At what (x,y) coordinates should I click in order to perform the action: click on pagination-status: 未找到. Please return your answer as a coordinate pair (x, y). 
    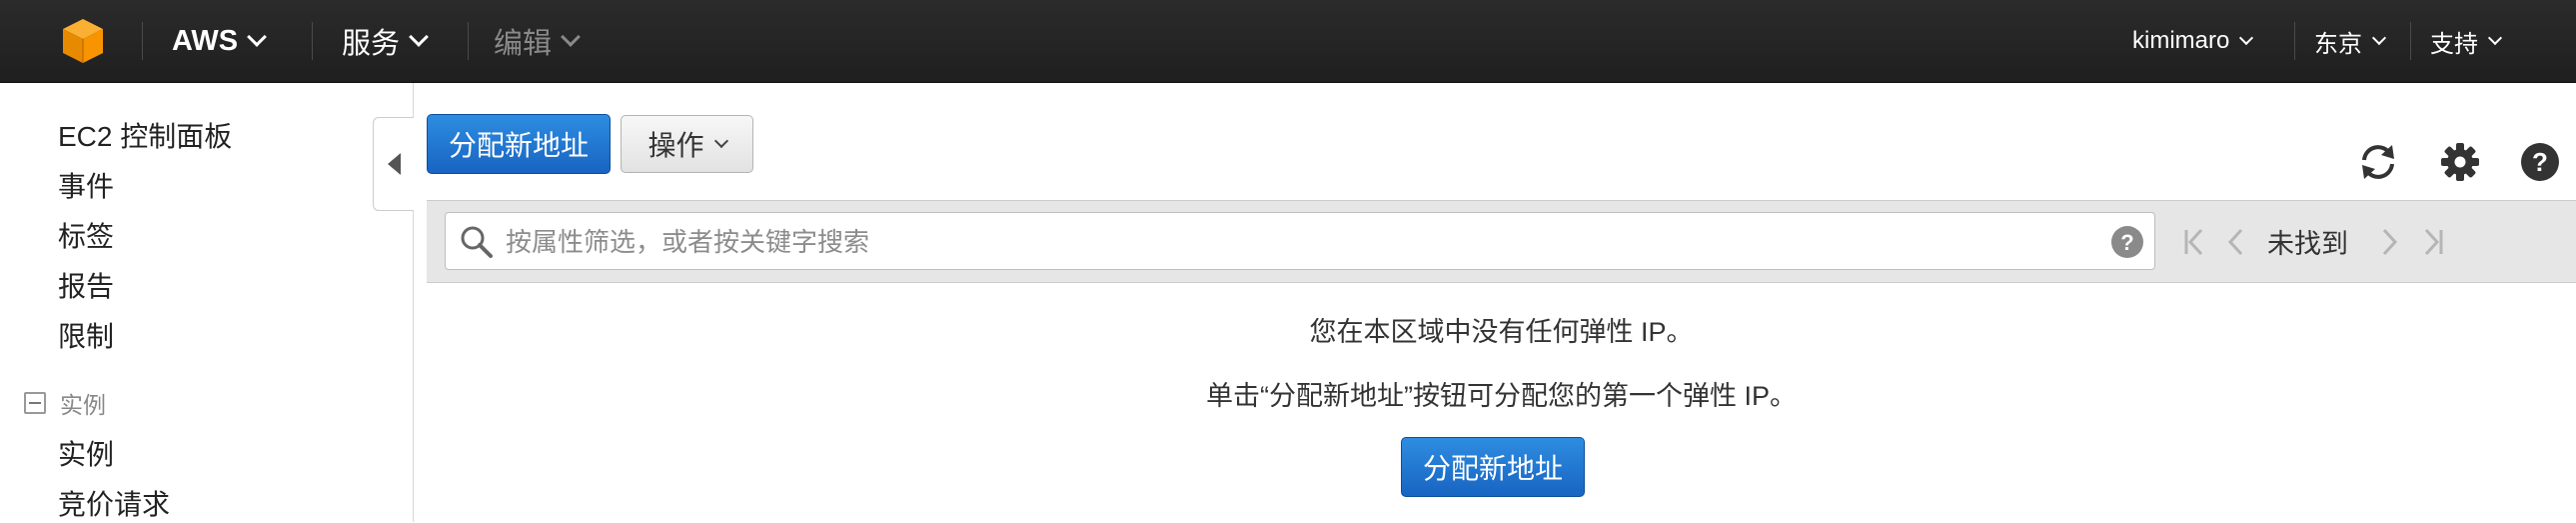
    Looking at the image, I should click on (2307, 244).